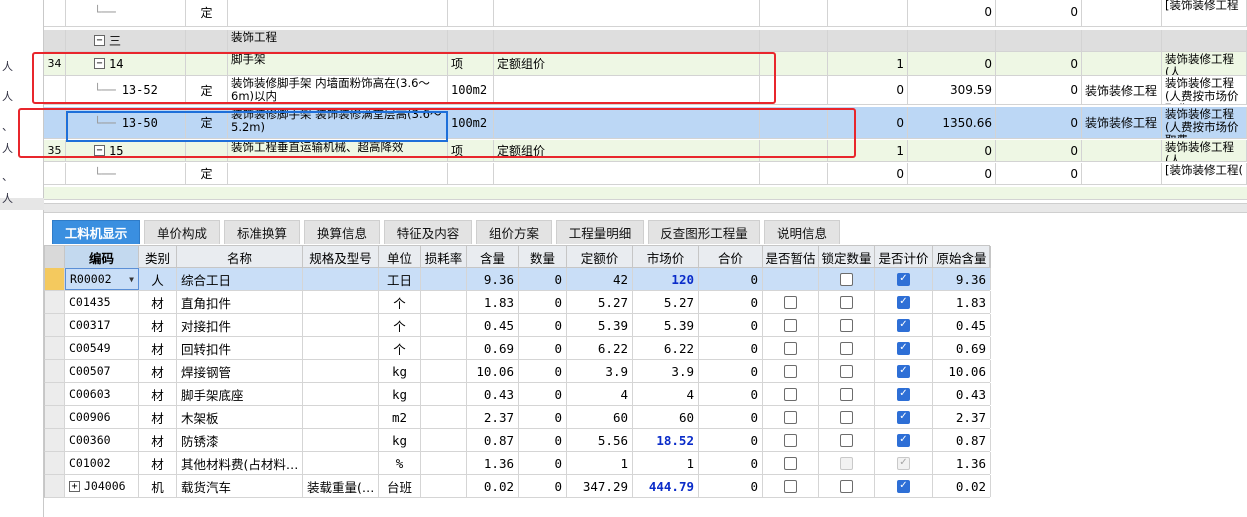 This screenshot has height=517, width=1247. Describe the element at coordinates (600, 232) in the screenshot. I see `tab-7: 工程量明细` at that location.